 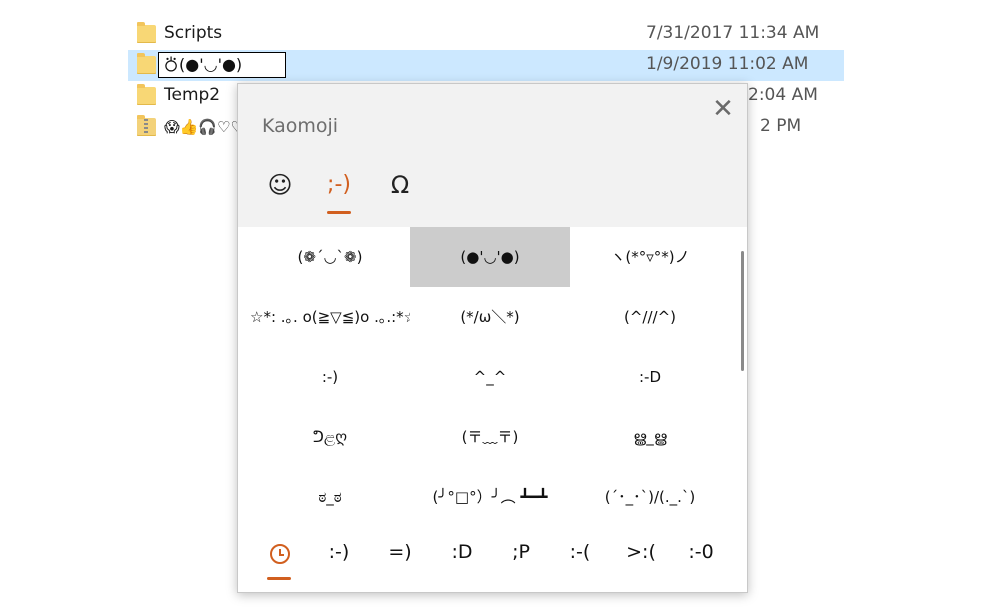 What do you see at coordinates (204, 127) in the screenshot?
I see `file-name: 😱👍🎧♡♡` at bounding box center [204, 127].